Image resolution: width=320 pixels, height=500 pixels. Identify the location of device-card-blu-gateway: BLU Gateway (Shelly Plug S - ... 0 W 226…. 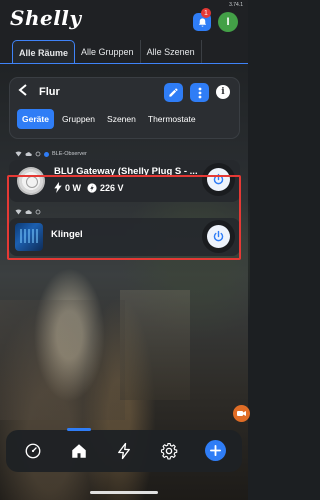
(124, 181).